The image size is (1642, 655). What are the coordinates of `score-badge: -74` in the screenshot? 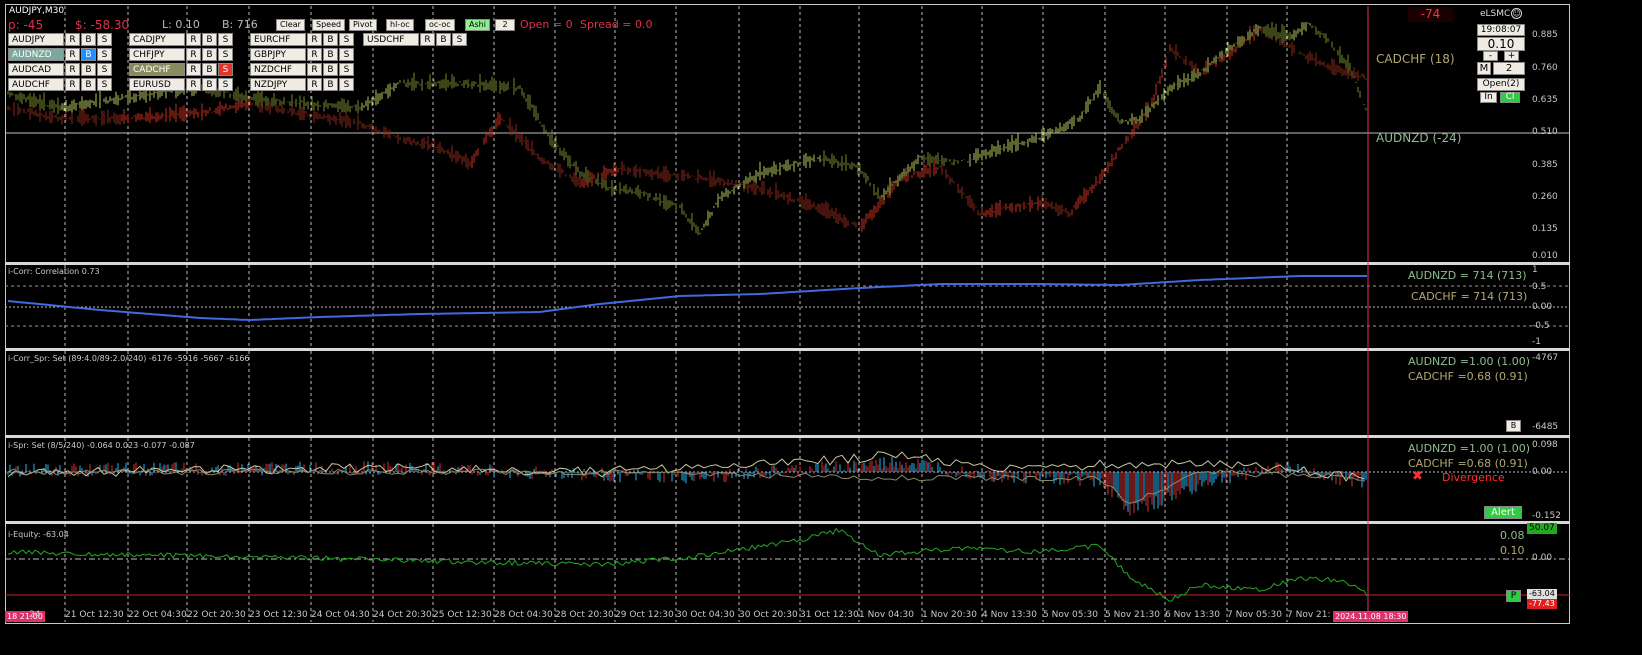 It's located at (1430, 14).